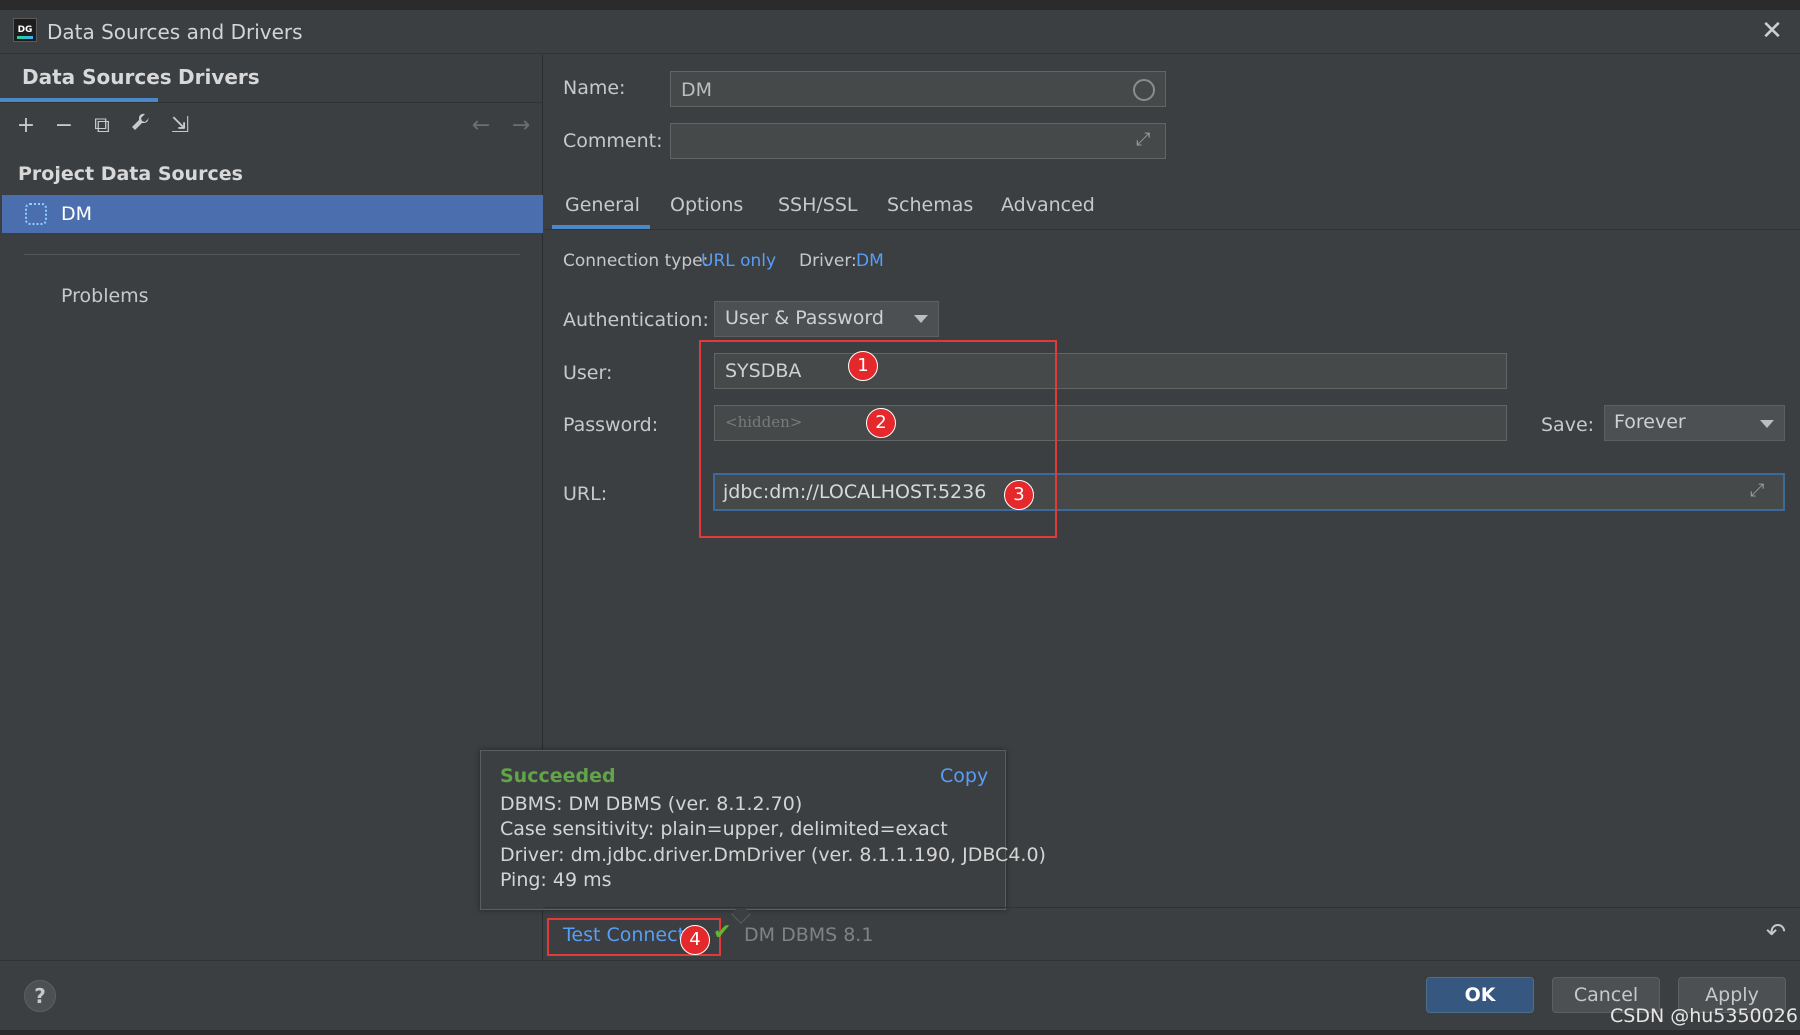 This screenshot has width=1800, height=1035. Describe the element at coordinates (636, 261) in the screenshot. I see `connection-type-label: Connection type:` at that location.